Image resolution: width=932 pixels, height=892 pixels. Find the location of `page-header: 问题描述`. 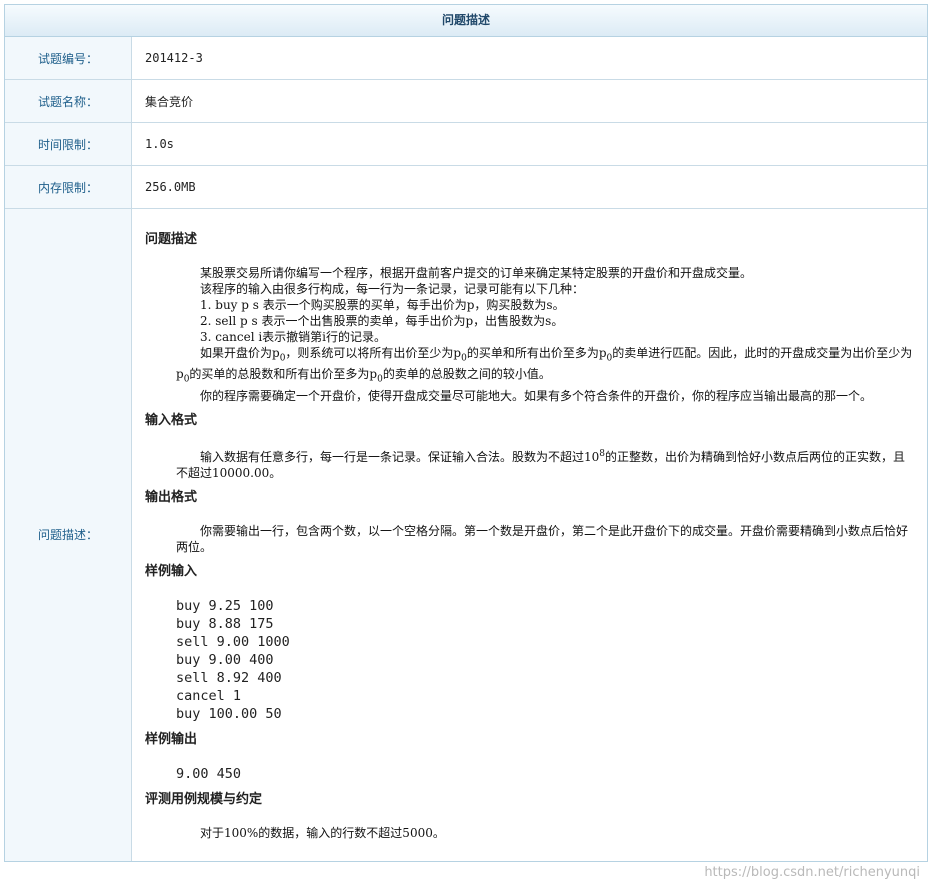

page-header: 问题描述 is located at coordinates (466, 21).